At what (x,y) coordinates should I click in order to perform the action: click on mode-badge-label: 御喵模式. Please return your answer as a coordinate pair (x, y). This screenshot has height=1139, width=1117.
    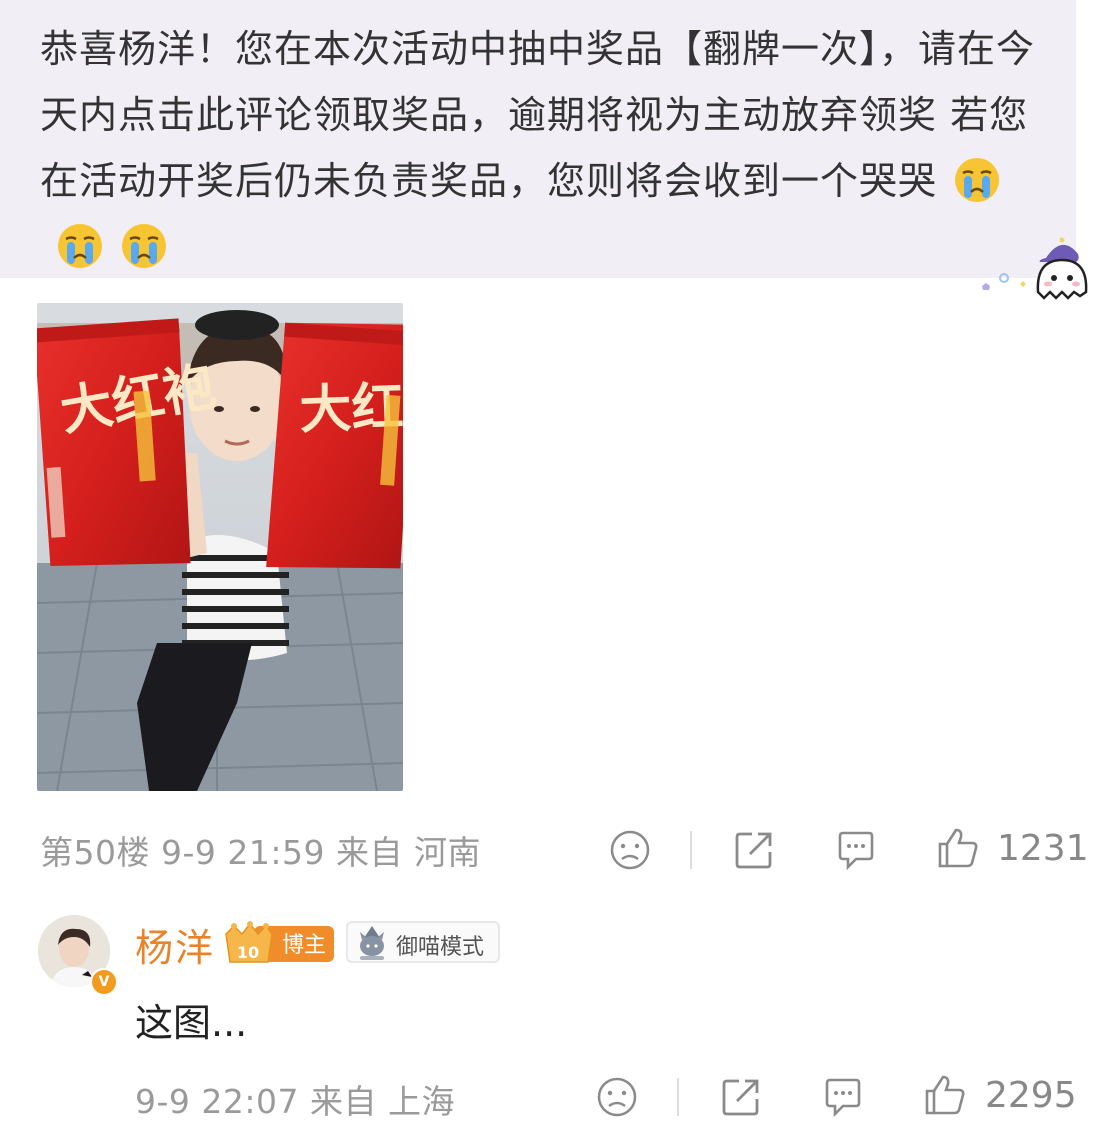
    Looking at the image, I should click on (440, 947).